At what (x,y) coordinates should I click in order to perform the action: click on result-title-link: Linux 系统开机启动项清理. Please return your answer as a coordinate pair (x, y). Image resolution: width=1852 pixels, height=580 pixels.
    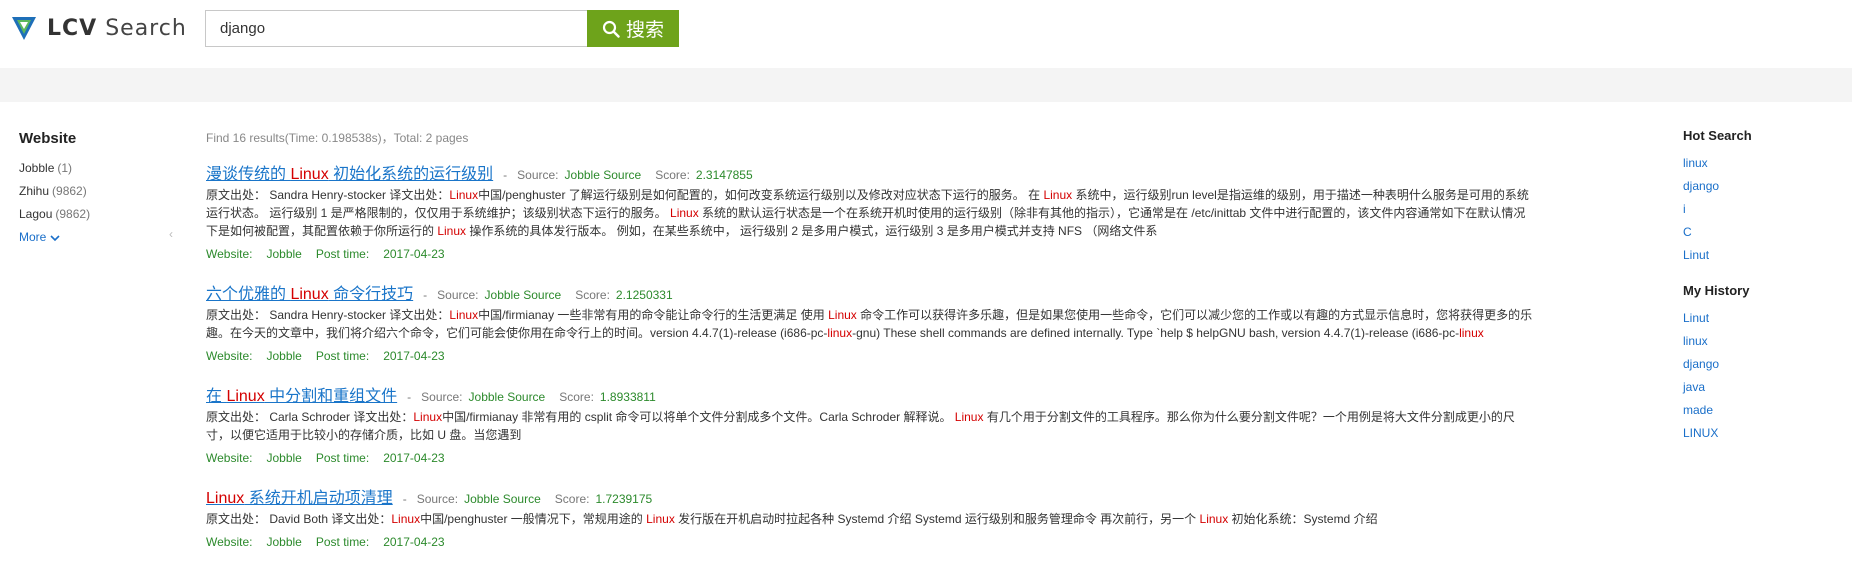
    Looking at the image, I should click on (299, 496).